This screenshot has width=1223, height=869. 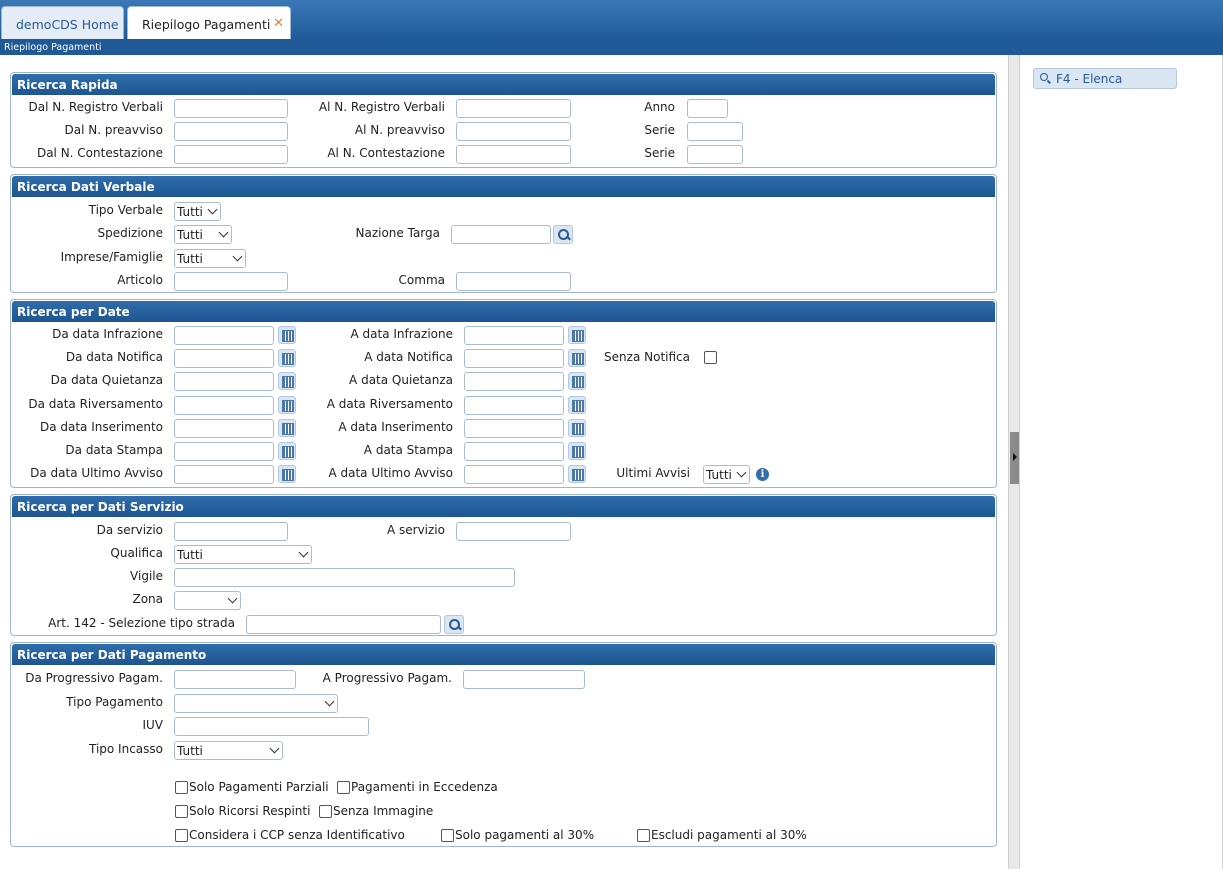 I want to click on serie-contestazione-input, so click(x=715, y=154).